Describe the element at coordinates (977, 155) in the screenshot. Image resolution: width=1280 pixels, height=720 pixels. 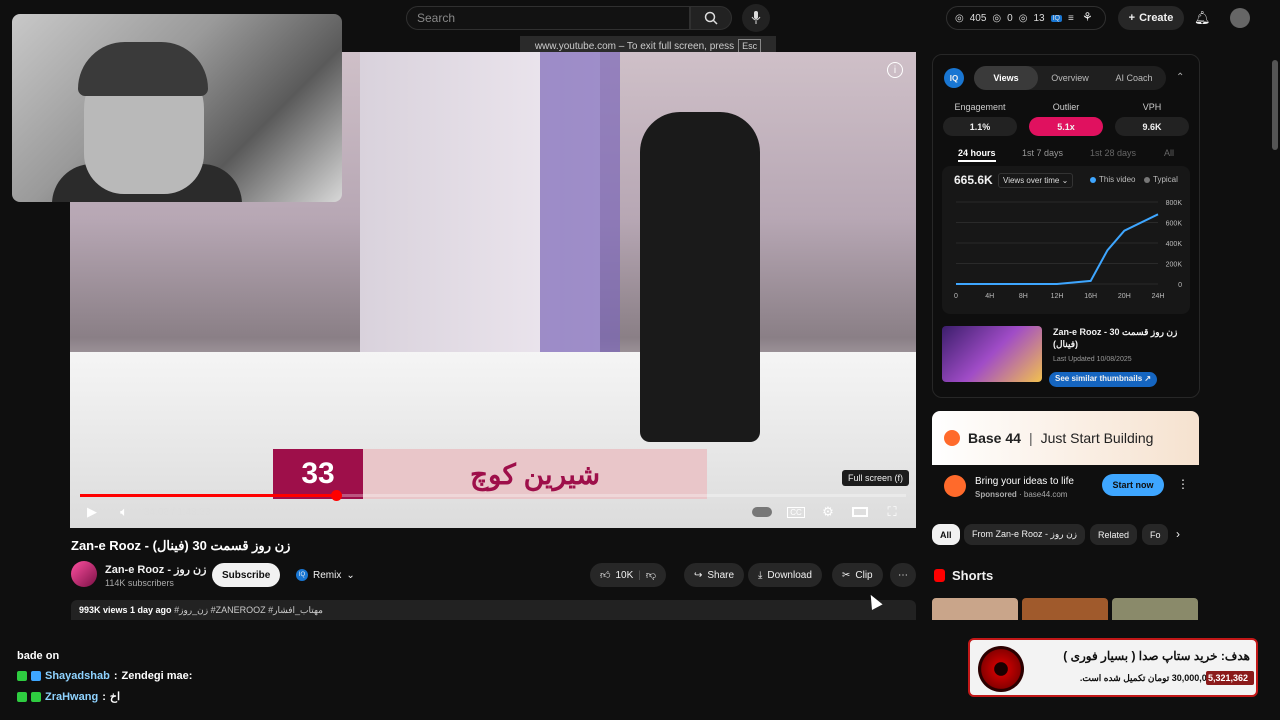
I see `period-24-hours: 24 hours` at that location.